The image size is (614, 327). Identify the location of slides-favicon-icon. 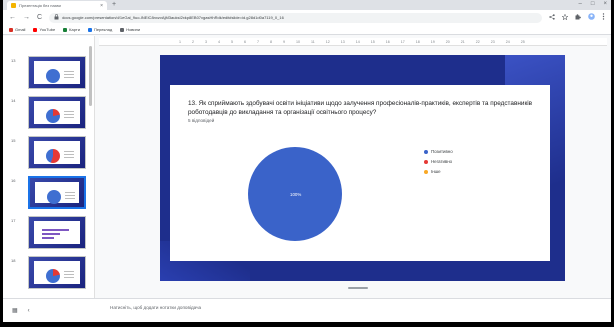
(13, 5).